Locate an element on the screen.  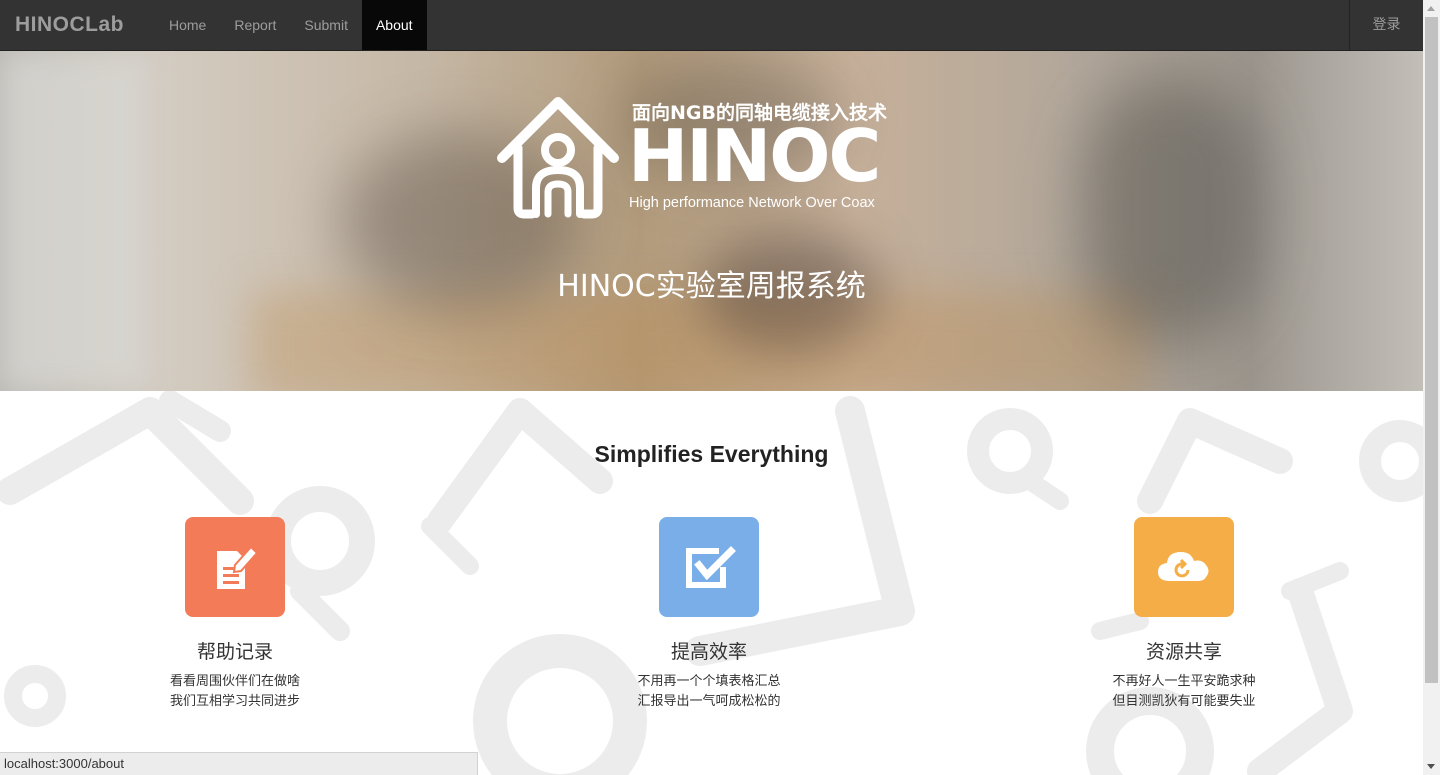
nav-home: Home is located at coordinates (187, 25).